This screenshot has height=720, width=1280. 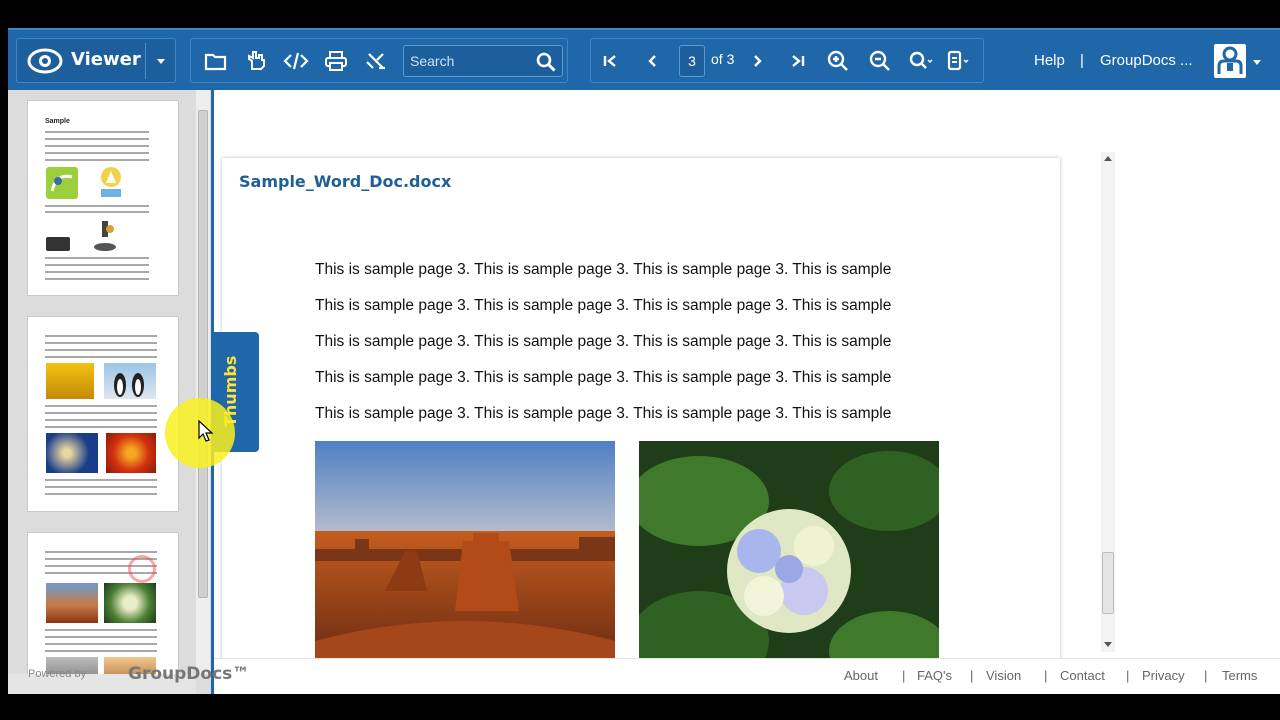 I want to click on first-page-icon, so click(x=610, y=61).